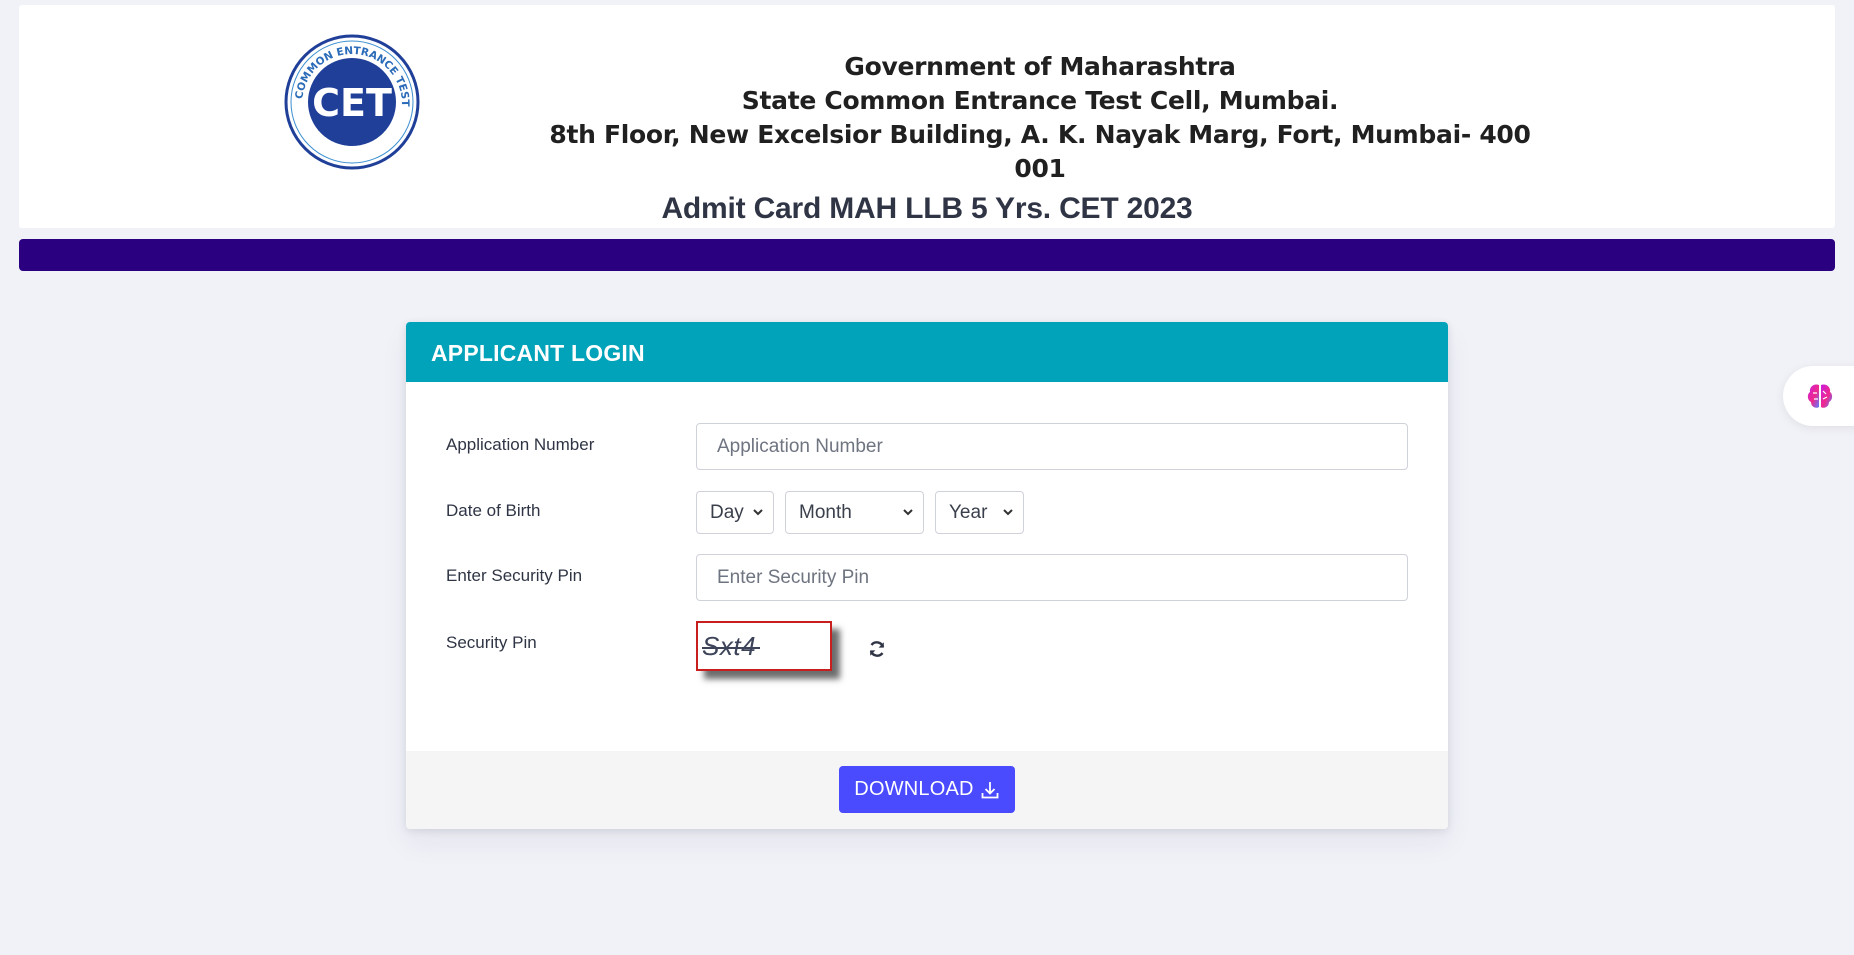  I want to click on month-select: Month, so click(854, 512).